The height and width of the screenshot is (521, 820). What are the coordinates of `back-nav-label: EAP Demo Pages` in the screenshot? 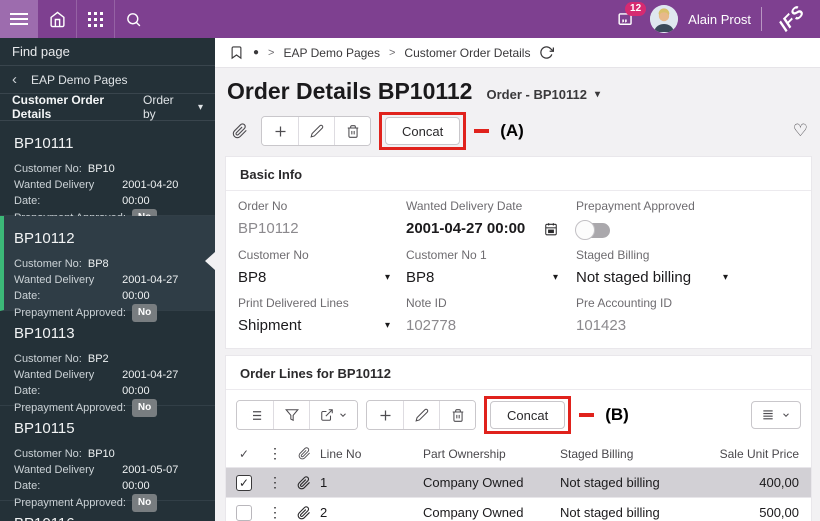 It's located at (79, 79).